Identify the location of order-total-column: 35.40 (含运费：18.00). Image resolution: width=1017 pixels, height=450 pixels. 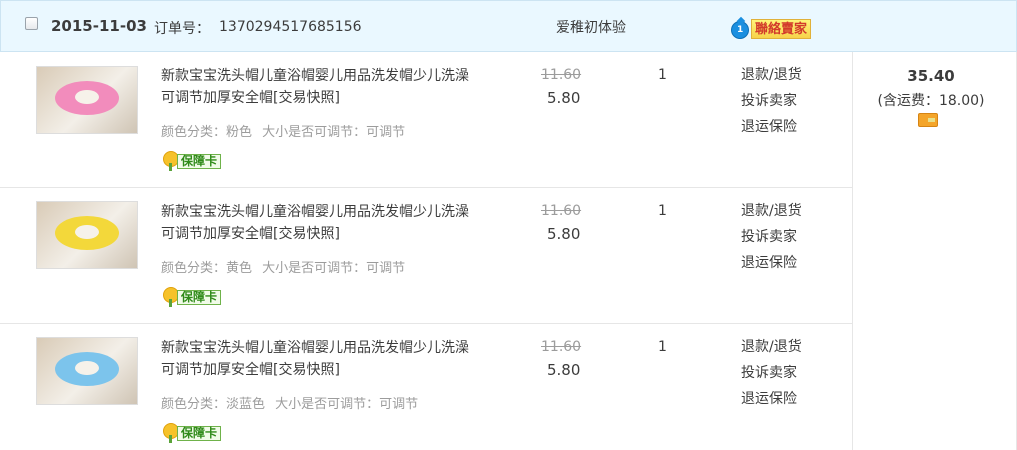
(934, 251).